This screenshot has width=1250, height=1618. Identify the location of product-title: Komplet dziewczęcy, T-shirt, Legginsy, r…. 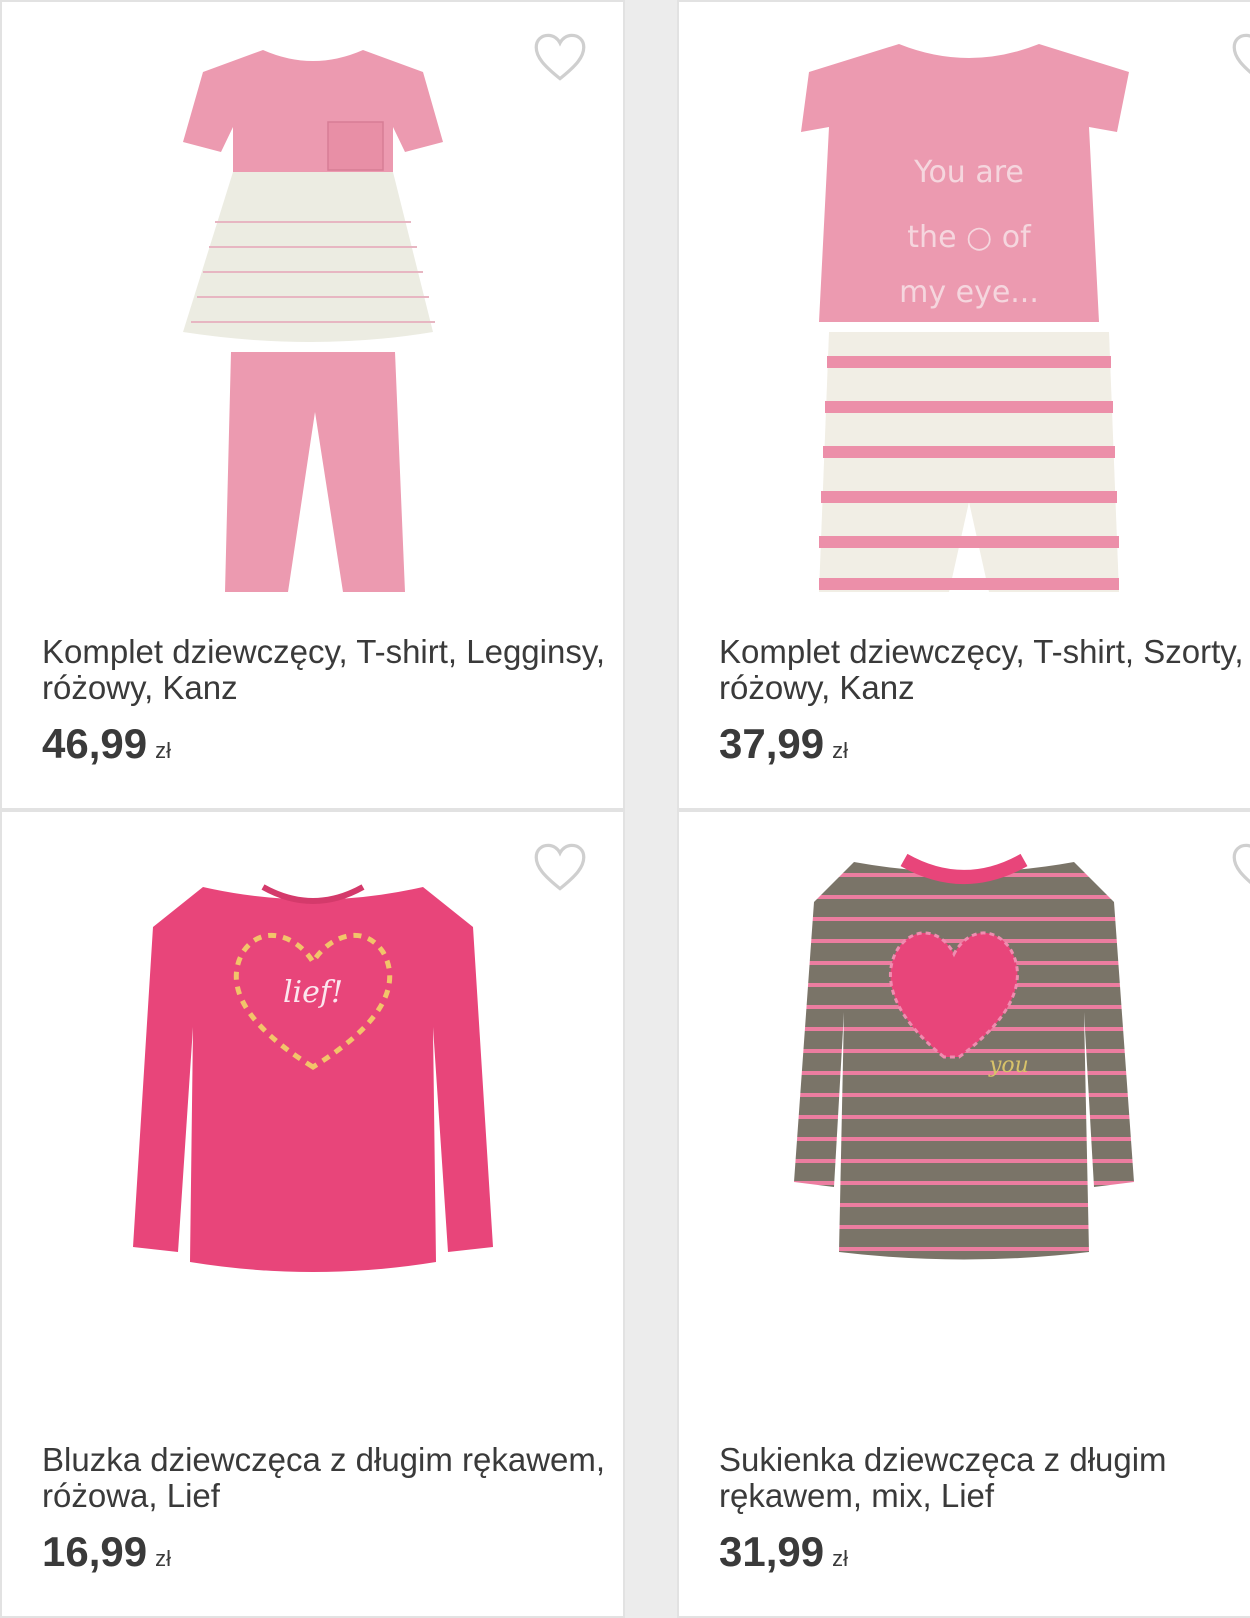
(332, 670).